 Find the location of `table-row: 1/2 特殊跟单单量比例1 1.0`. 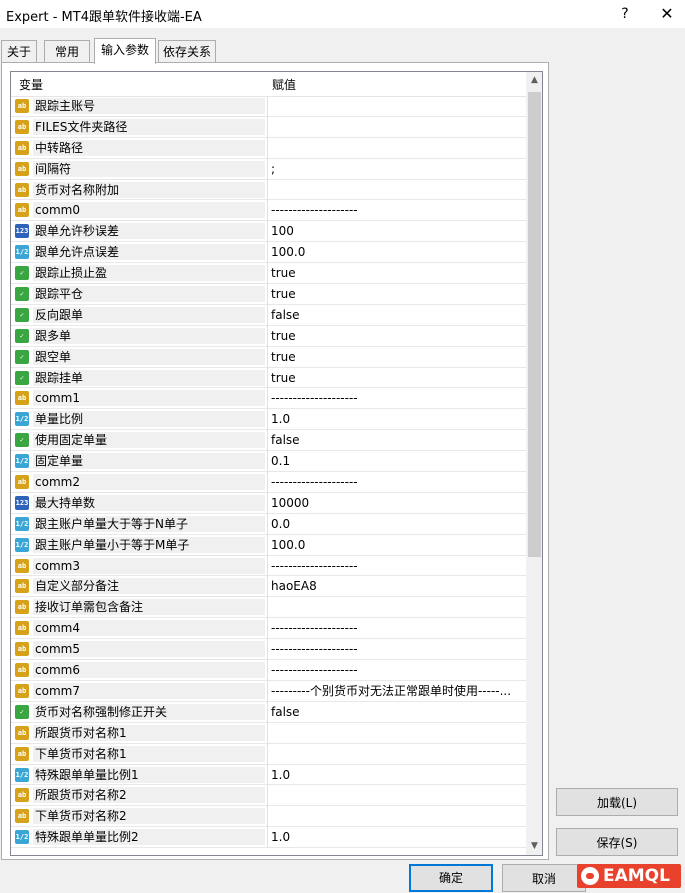

table-row: 1/2 特殊跟单单量比例1 1.0 is located at coordinates (268, 775).